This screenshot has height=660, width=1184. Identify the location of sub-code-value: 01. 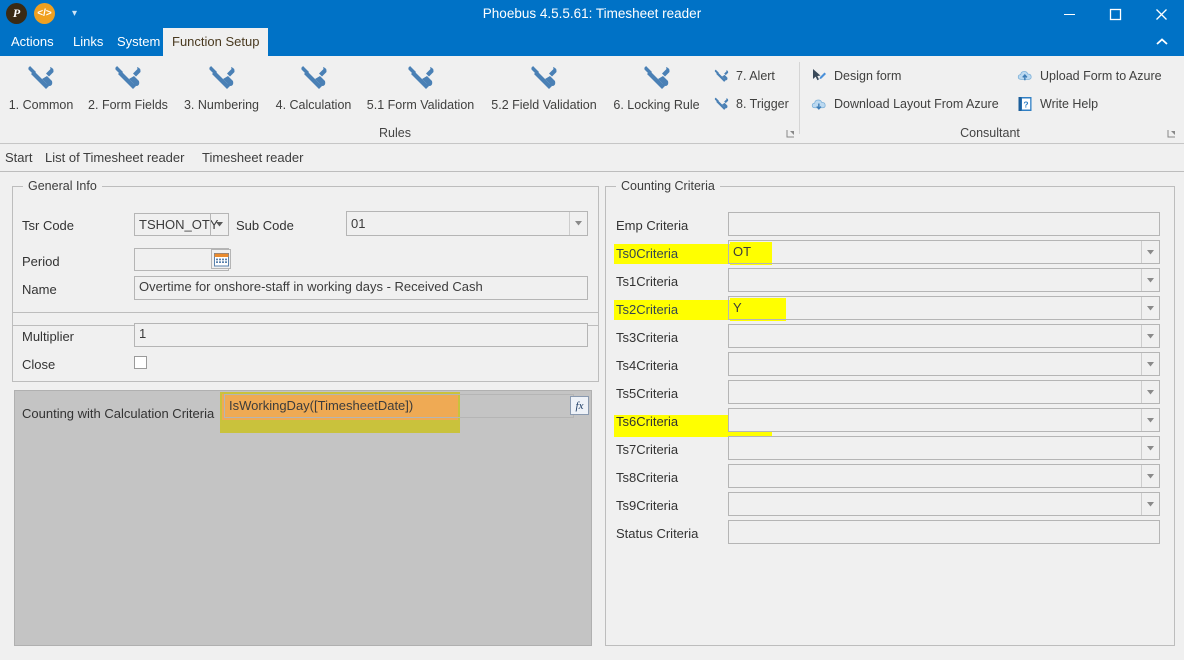
(358, 223).